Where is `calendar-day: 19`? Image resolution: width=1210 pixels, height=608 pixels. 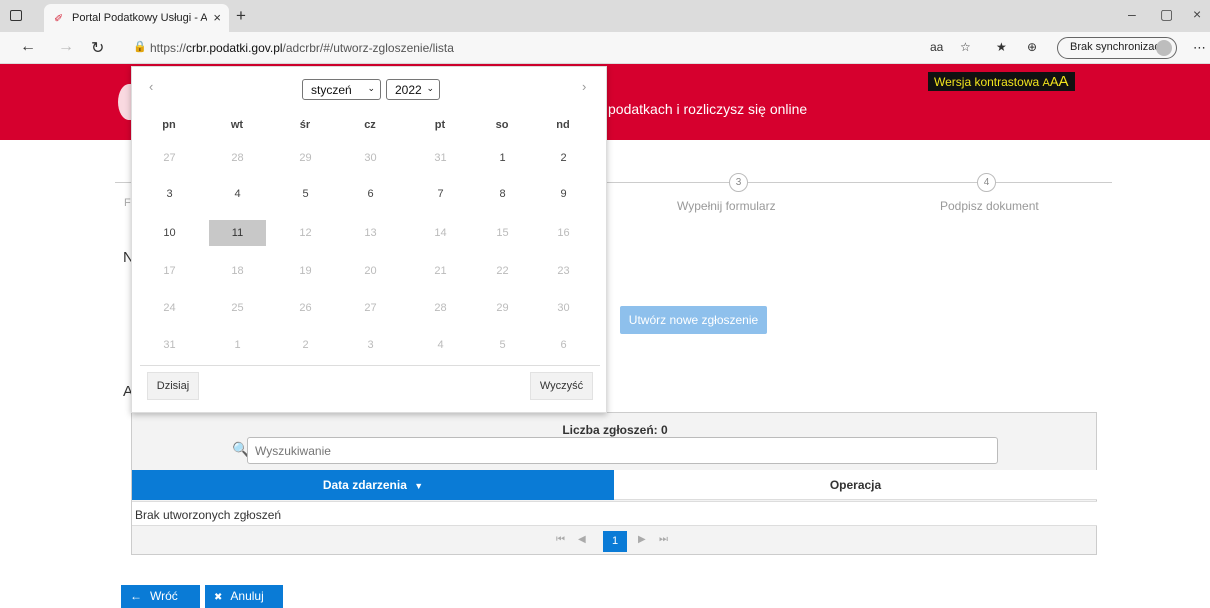 calendar-day: 19 is located at coordinates (305, 271).